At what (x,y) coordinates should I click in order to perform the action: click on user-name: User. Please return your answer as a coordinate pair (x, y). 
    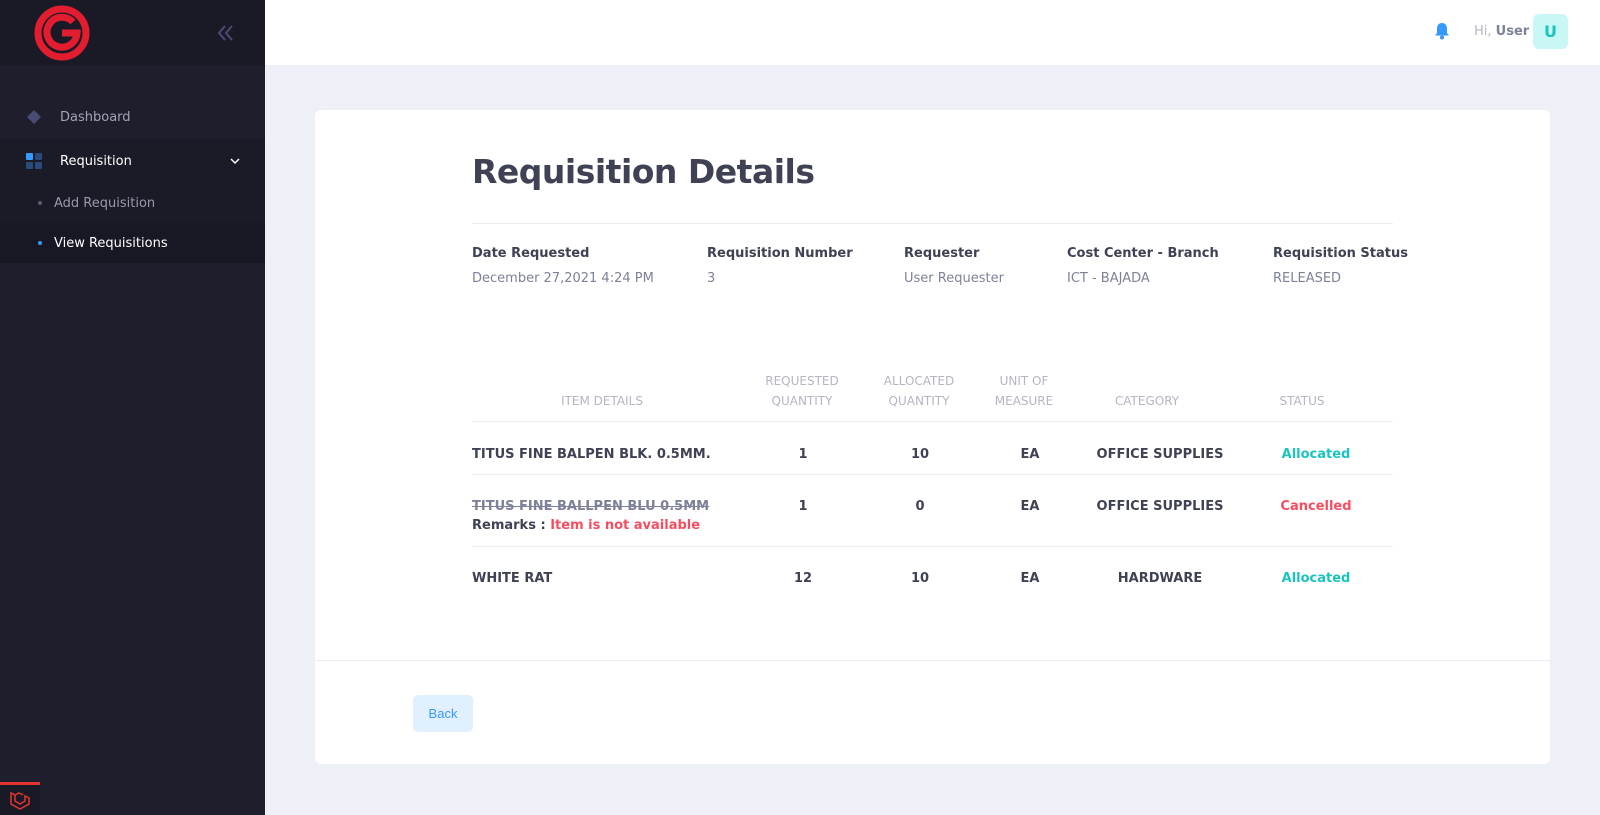
    Looking at the image, I should click on (1512, 31).